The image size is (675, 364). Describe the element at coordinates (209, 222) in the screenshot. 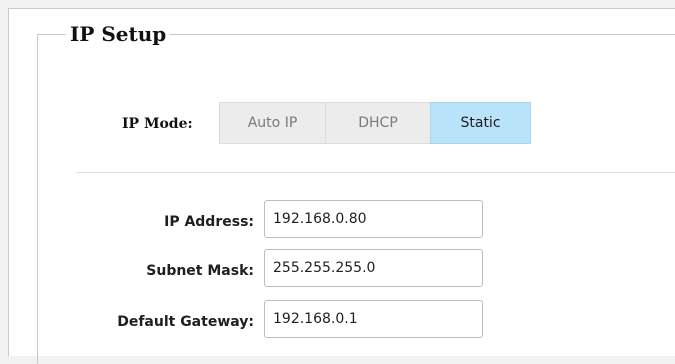

I see `ip-address-label: IP Address:` at that location.